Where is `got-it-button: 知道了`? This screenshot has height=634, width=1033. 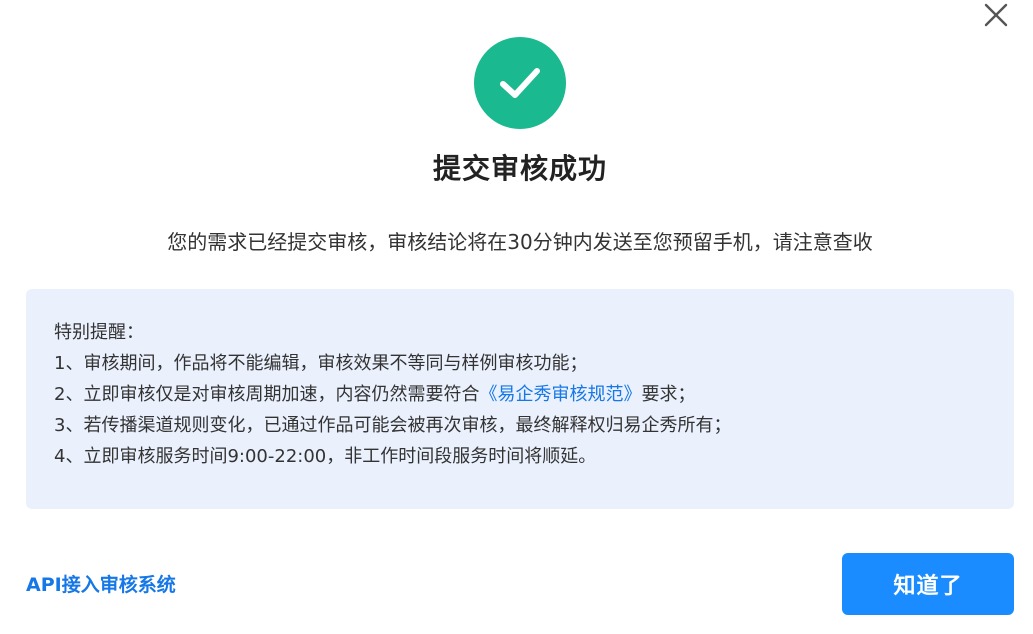 got-it-button: 知道了 is located at coordinates (928, 584).